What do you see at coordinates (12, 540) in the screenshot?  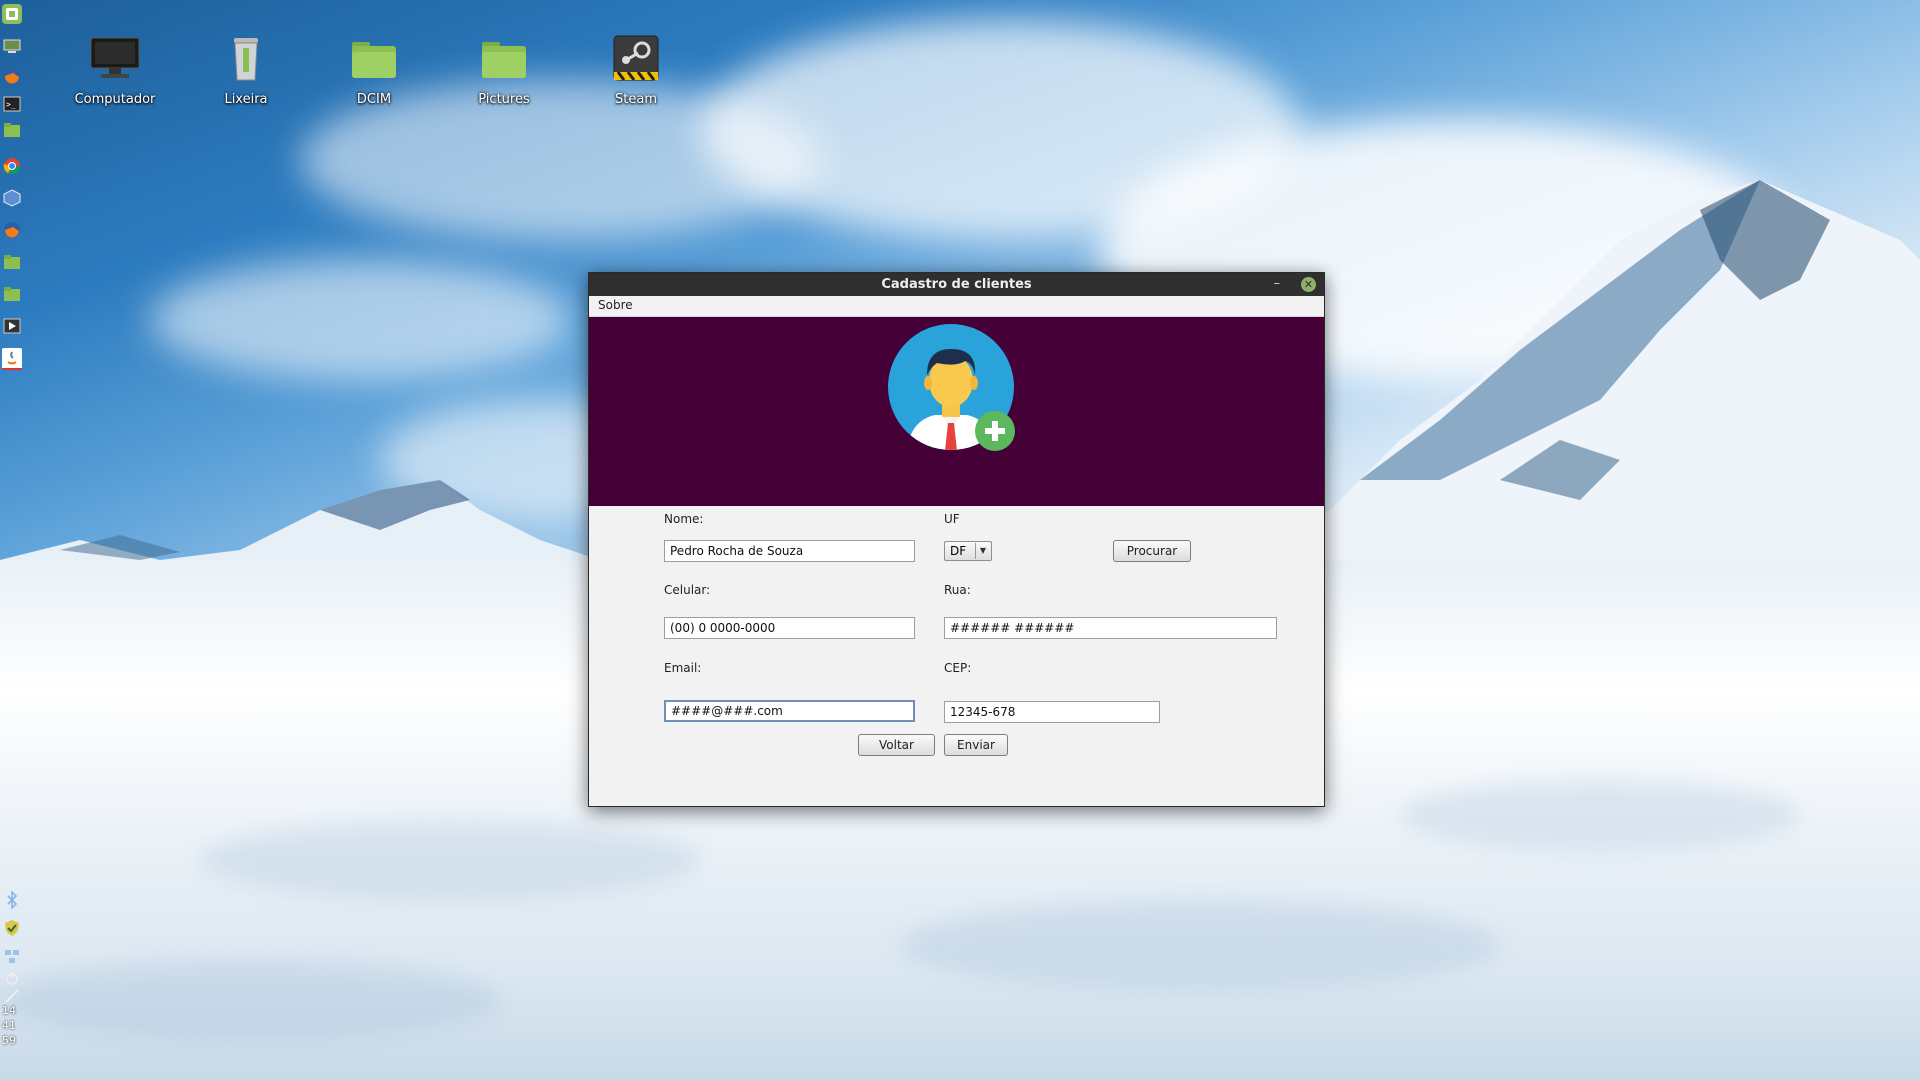 I see `left-panel: >_ 14 41 59` at bounding box center [12, 540].